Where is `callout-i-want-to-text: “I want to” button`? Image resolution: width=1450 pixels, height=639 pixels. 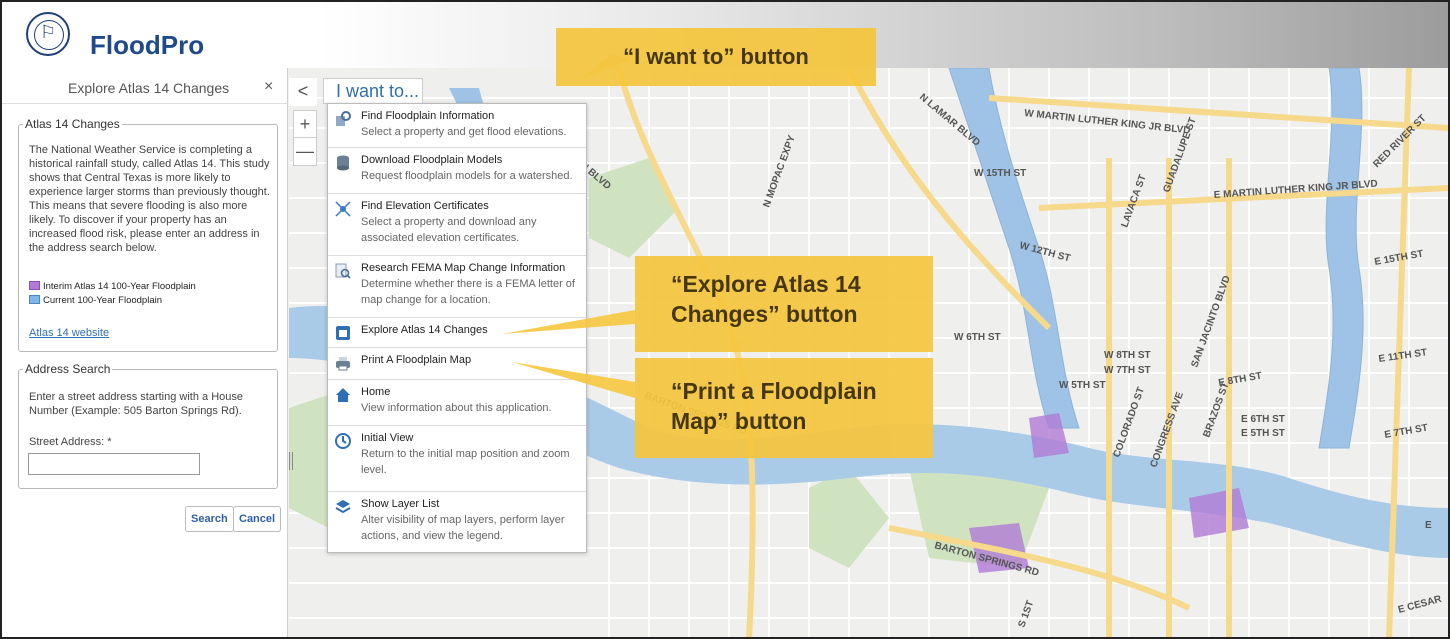
callout-i-want-to-text: “I want to” button is located at coordinates (716, 56).